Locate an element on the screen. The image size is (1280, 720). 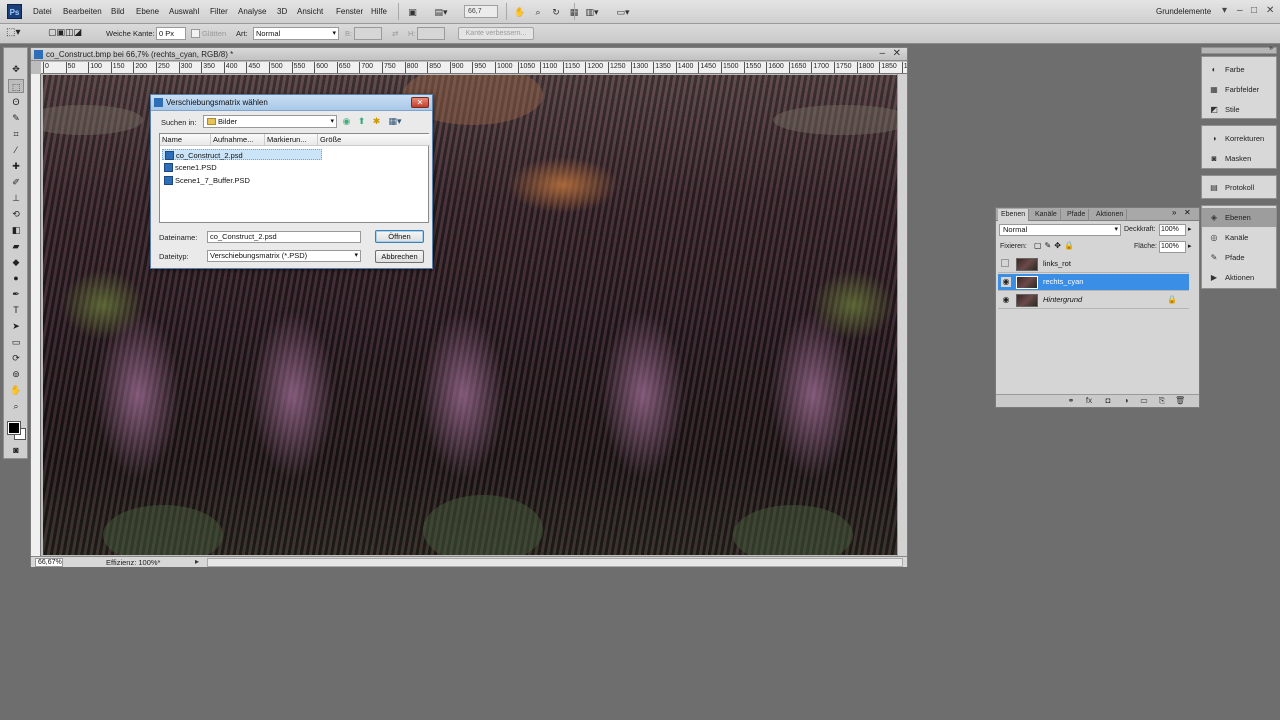
fill-slider-arrow-icon: ▸ is located at coordinates (1190, 246).